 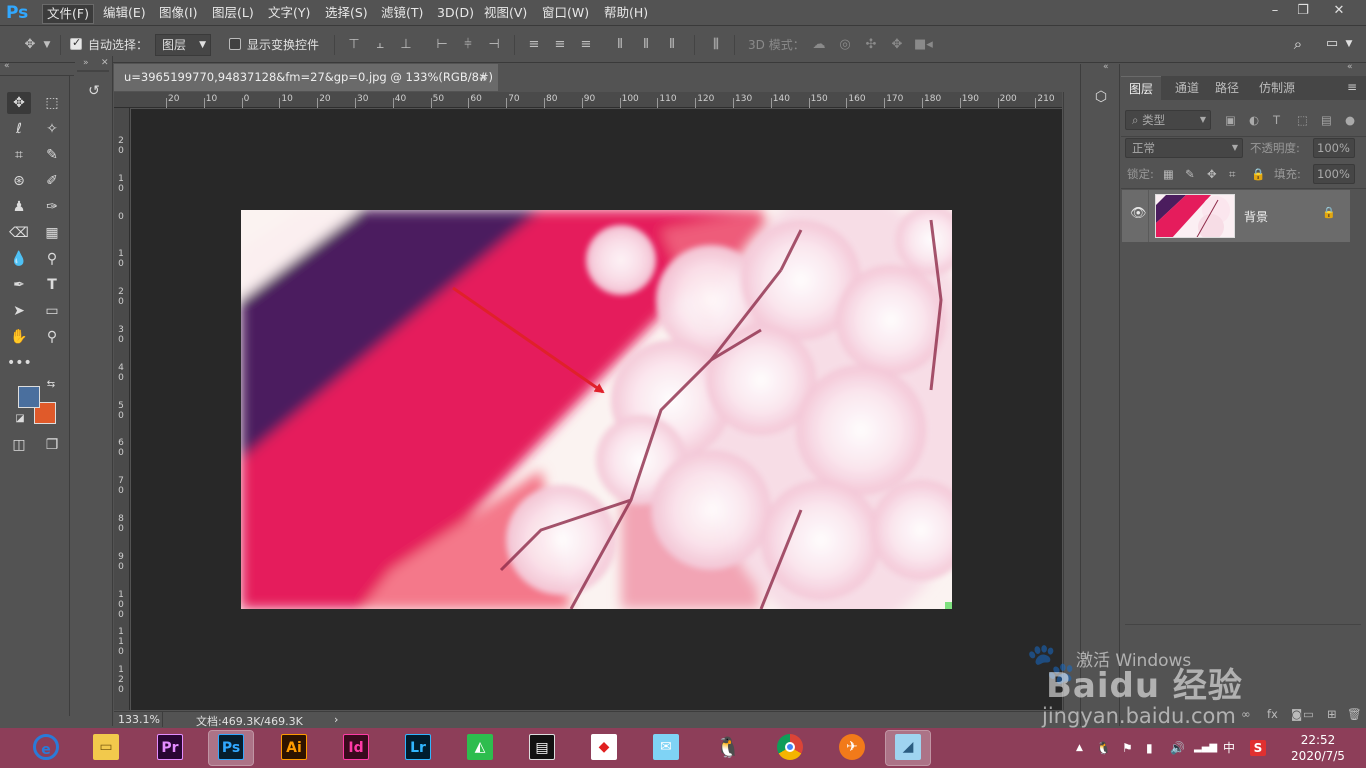 What do you see at coordinates (1177, 748) in the screenshot?
I see `tray-volume-icon: 🔊` at bounding box center [1177, 748].